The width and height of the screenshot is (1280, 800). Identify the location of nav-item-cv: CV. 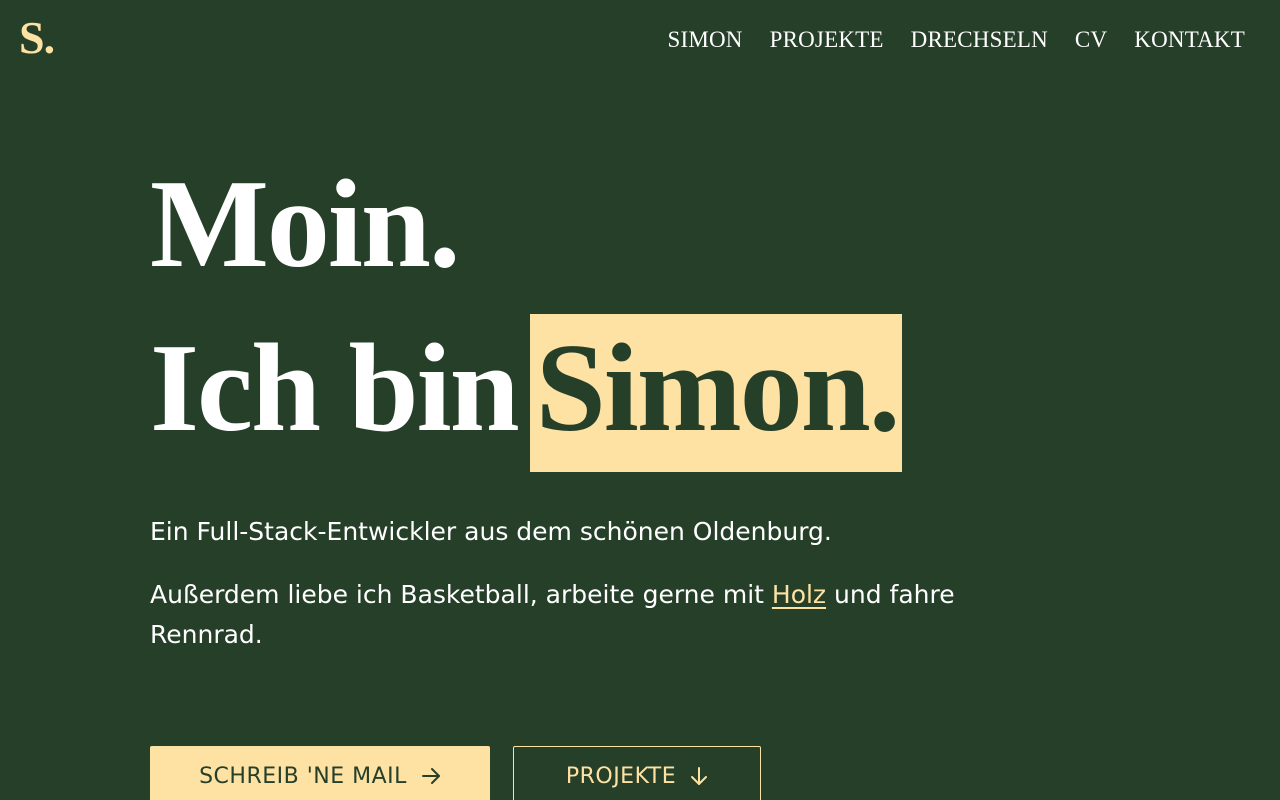
(1091, 40).